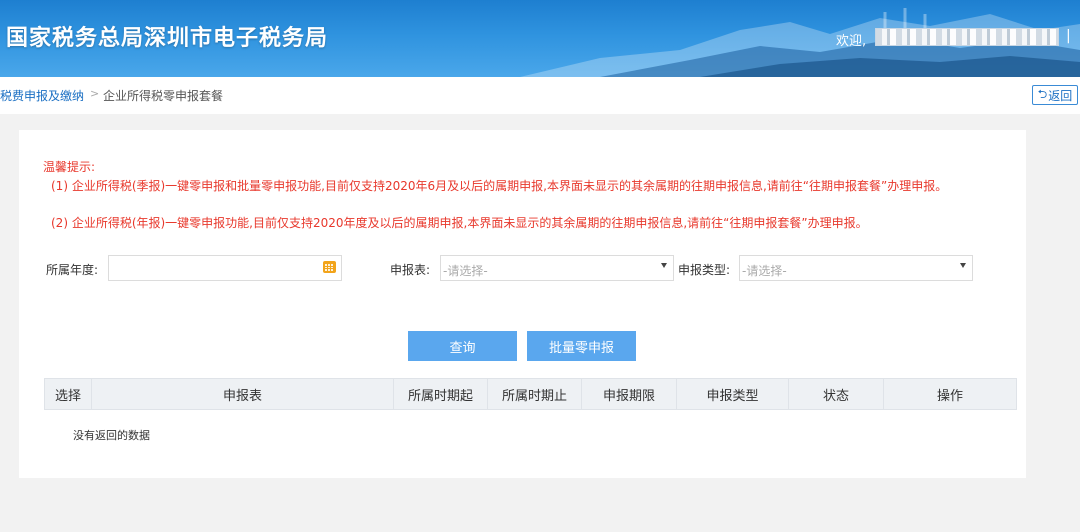 This screenshot has width=1080, height=532. Describe the element at coordinates (329, 267) in the screenshot. I see `calendar-icon` at that location.